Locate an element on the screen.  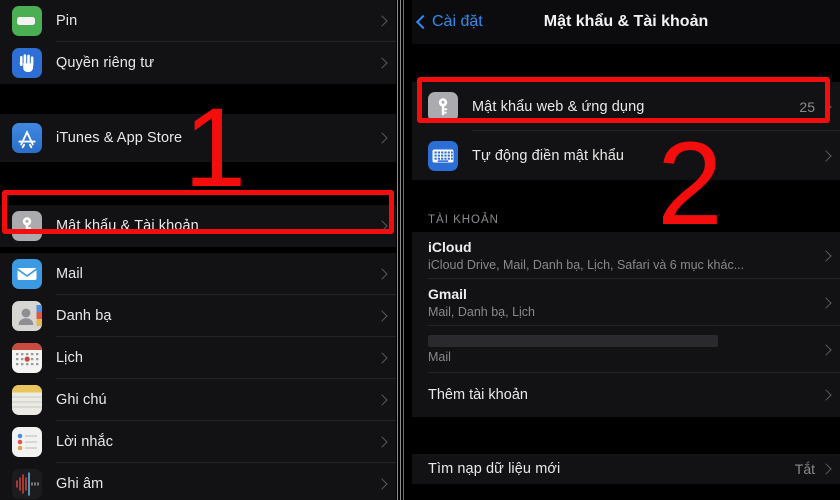
row-website-app-passwords: Mật khẩu web & ứng dụng 25 is located at coordinates (626, 106).